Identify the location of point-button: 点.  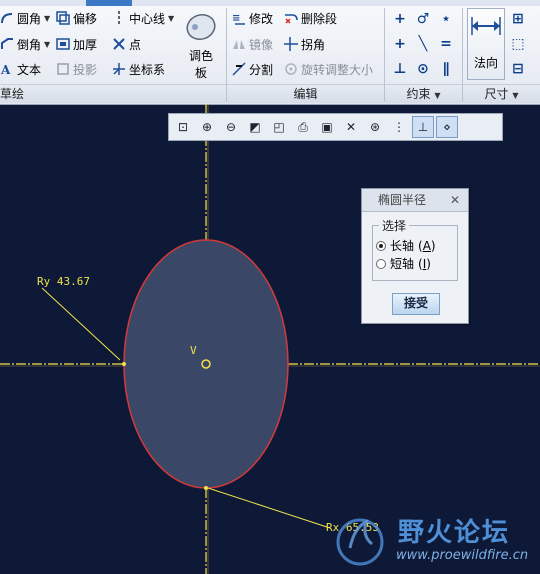
(126, 44).